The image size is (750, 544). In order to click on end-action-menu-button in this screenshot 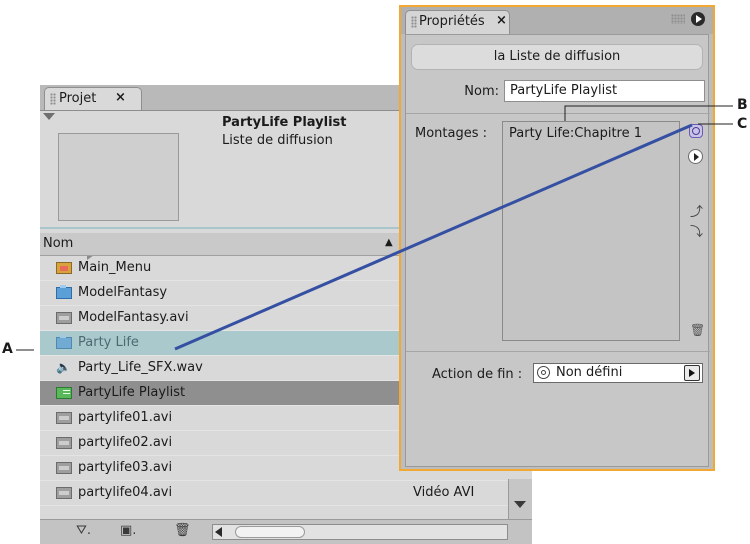, I will do `click(692, 373)`.